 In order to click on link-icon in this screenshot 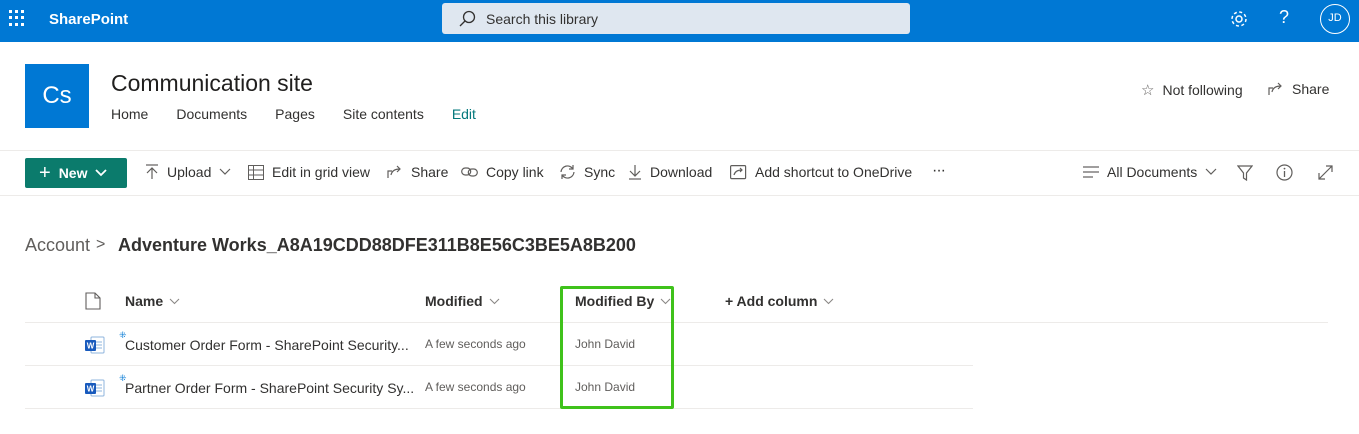, I will do `click(469, 172)`.